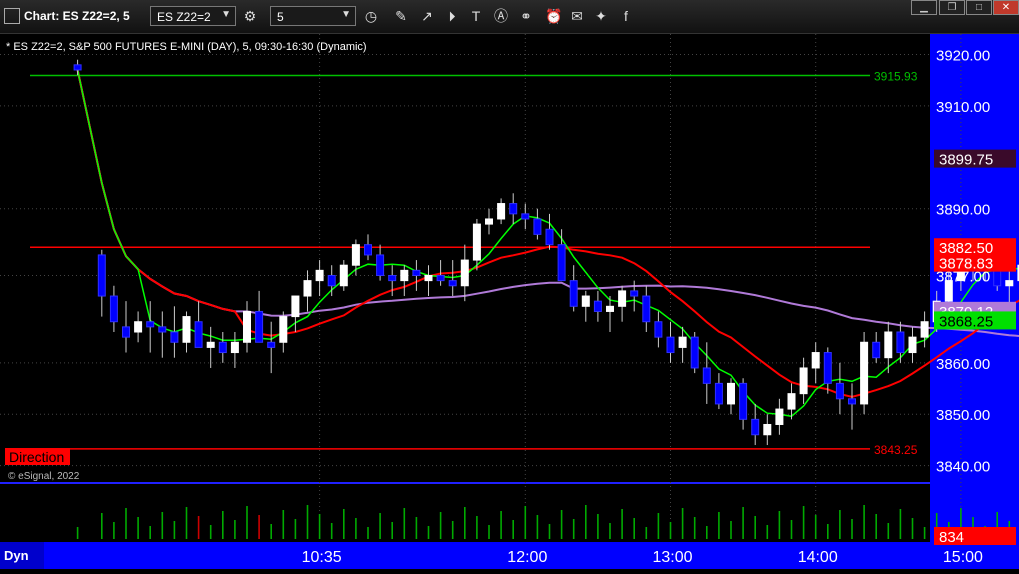  Describe the element at coordinates (427, 16) in the screenshot. I see `line-tool-icon: ↗` at that location.